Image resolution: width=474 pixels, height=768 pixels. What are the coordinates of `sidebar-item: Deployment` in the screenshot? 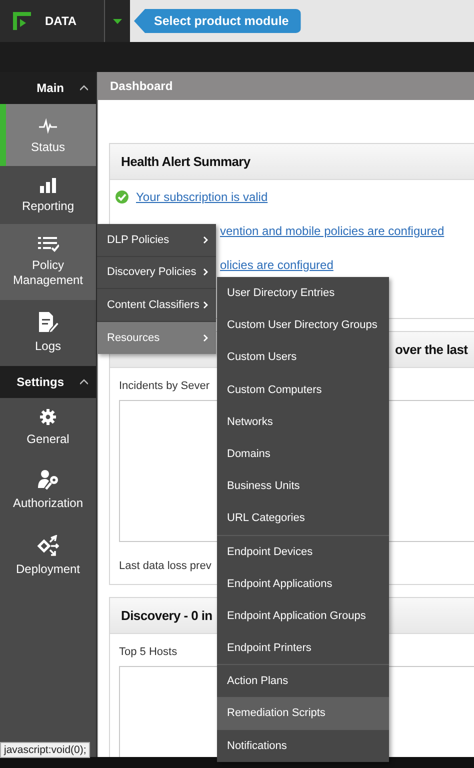 It's located at (48, 556).